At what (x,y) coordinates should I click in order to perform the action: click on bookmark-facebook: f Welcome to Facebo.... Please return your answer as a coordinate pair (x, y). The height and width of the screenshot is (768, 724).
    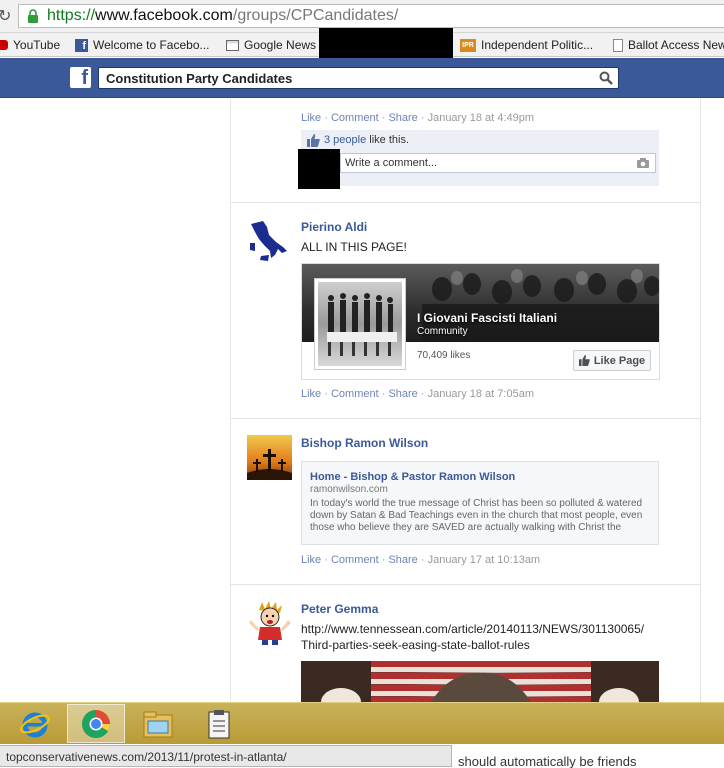
    Looking at the image, I should click on (142, 45).